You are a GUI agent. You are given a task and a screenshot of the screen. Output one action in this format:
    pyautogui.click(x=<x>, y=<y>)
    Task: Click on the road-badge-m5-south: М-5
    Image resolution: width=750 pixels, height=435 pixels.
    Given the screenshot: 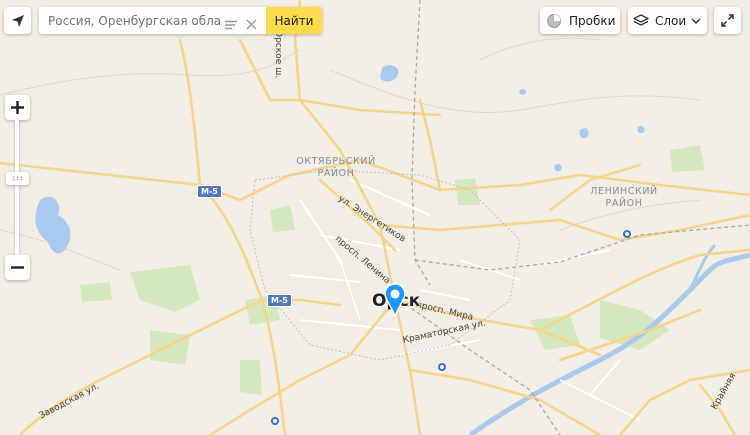 What is the action you would take?
    pyautogui.click(x=279, y=300)
    